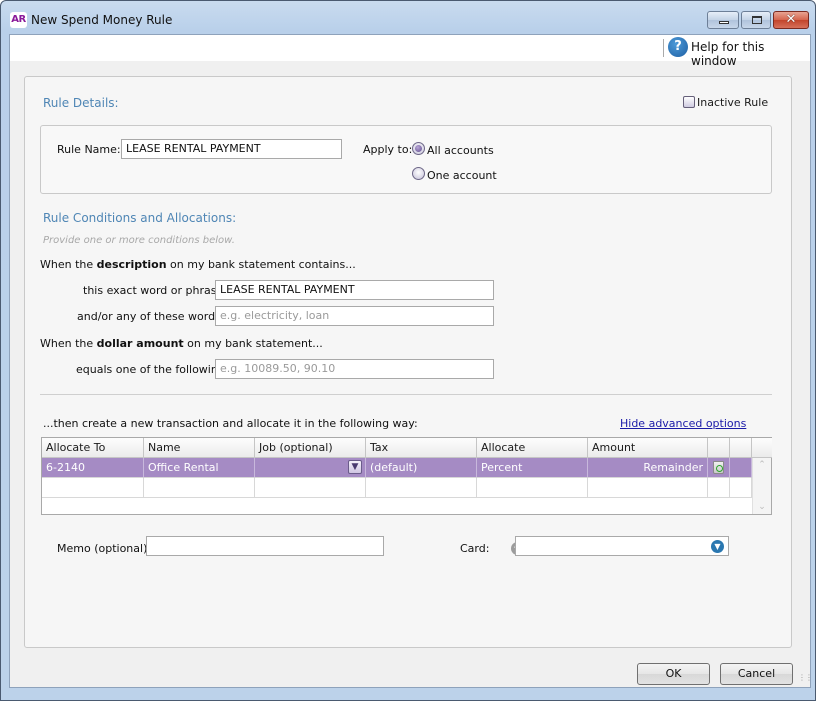  I want to click on inactive-rule-label: Inactive Rule, so click(732, 102).